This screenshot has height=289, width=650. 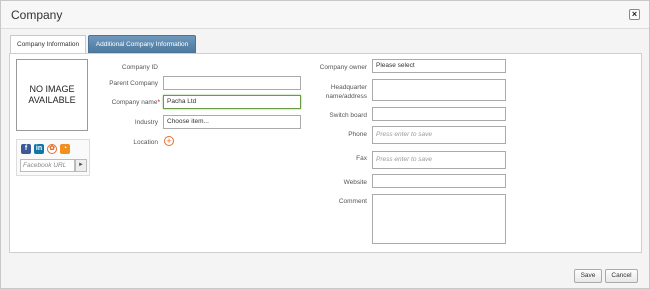 I want to click on fax-input: Press enter to save, so click(x=439, y=160).